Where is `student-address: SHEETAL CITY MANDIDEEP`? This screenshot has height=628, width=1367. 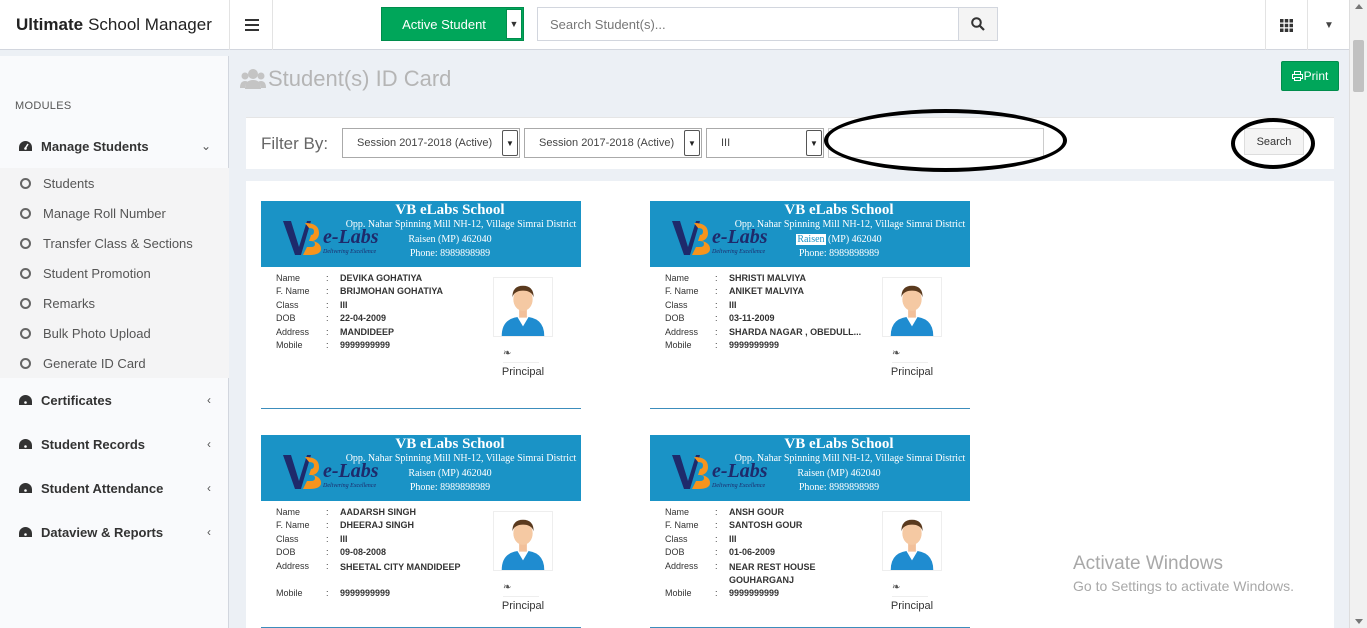 student-address: SHEETAL CITY MANDIDEEP is located at coordinates (400, 566).